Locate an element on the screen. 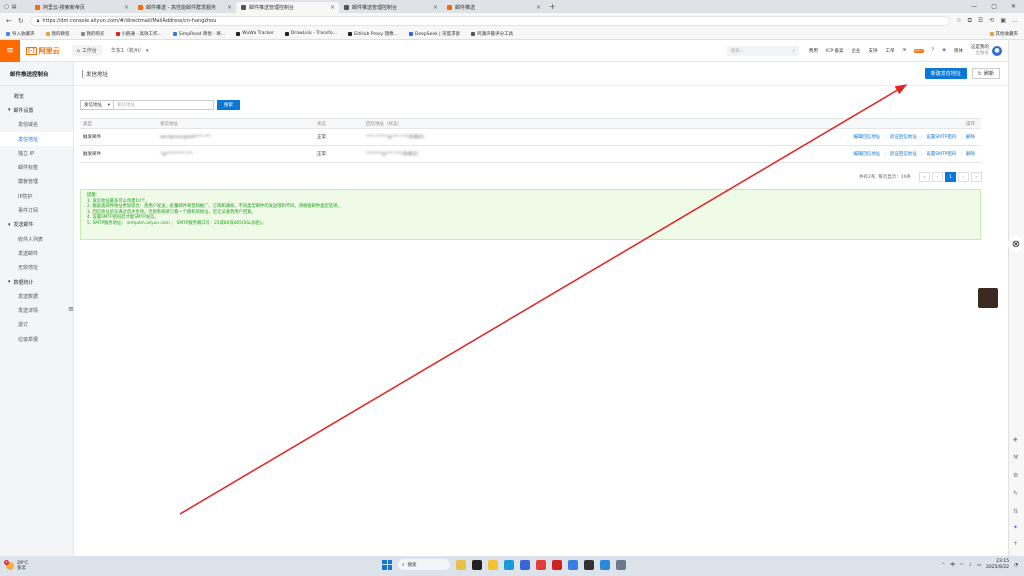 This screenshot has height=576, width=1024. notification-bell-icon: ◔ is located at coordinates (1016, 565).